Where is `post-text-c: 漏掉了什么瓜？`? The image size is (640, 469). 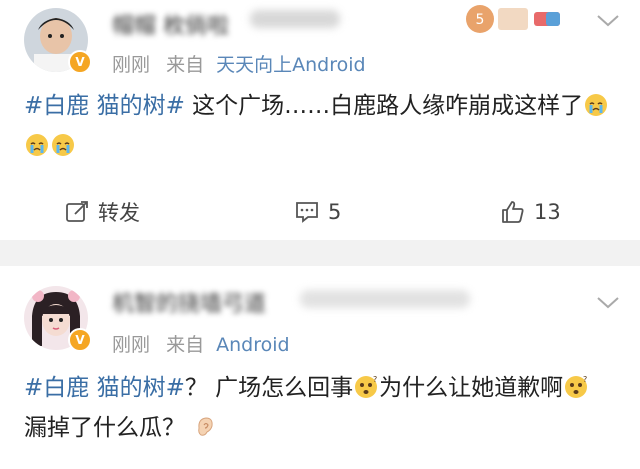
post-text-c: 漏掉了什么瓜？ is located at coordinates (104, 428).